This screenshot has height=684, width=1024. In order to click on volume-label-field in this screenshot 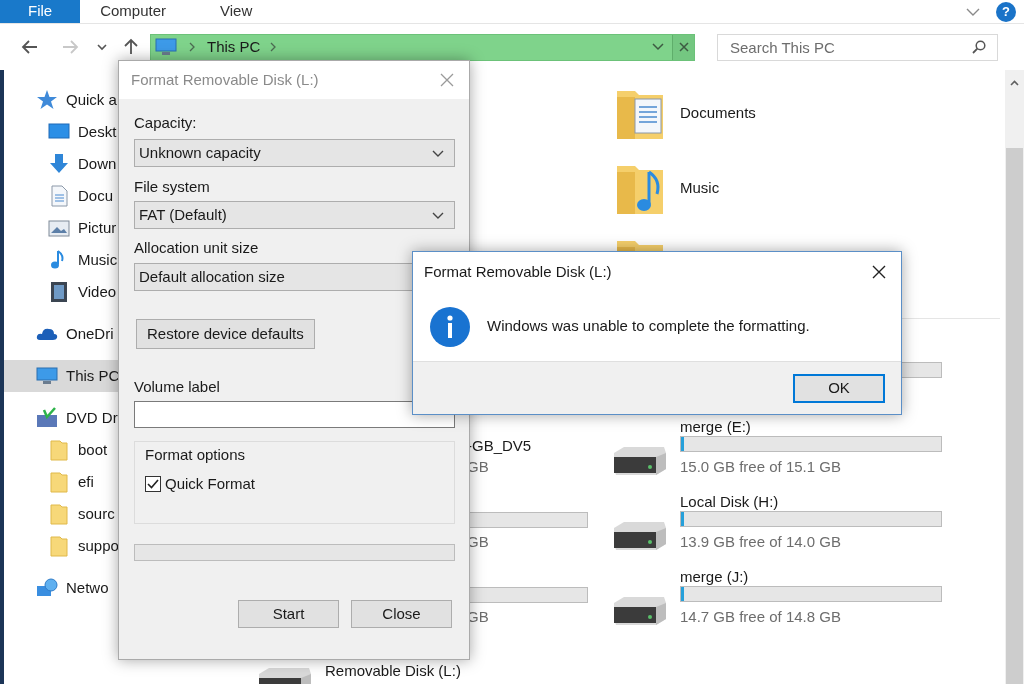, I will do `click(294, 414)`.